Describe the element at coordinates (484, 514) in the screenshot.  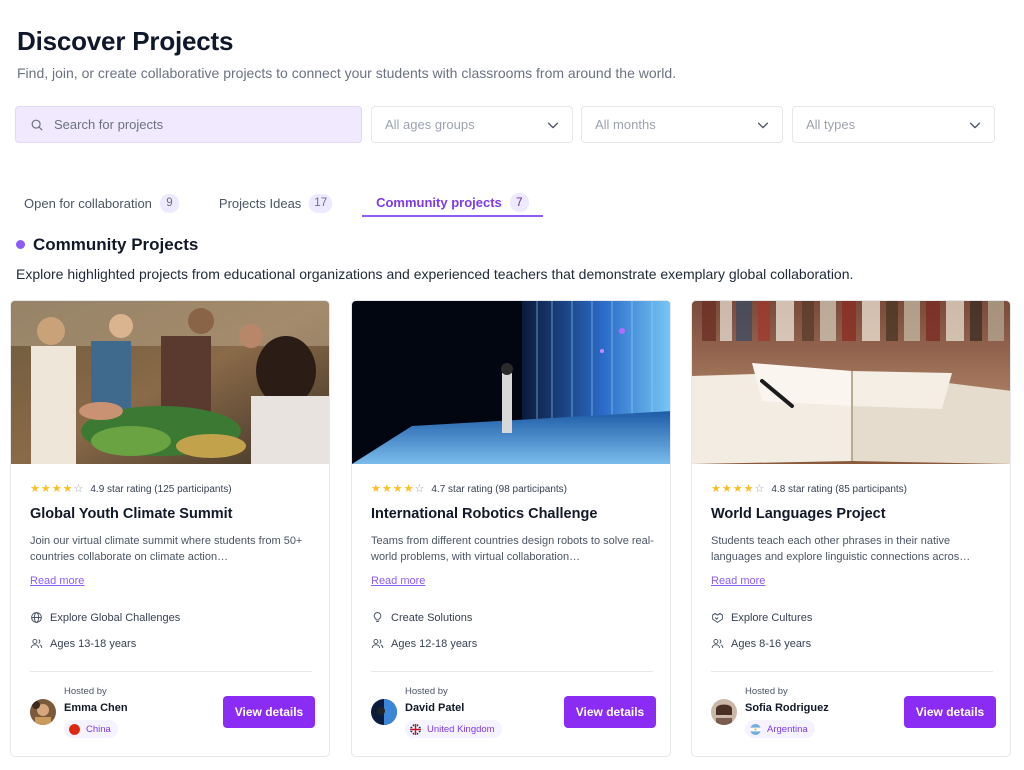
I see `card-title: International Robotics Challenge` at that location.